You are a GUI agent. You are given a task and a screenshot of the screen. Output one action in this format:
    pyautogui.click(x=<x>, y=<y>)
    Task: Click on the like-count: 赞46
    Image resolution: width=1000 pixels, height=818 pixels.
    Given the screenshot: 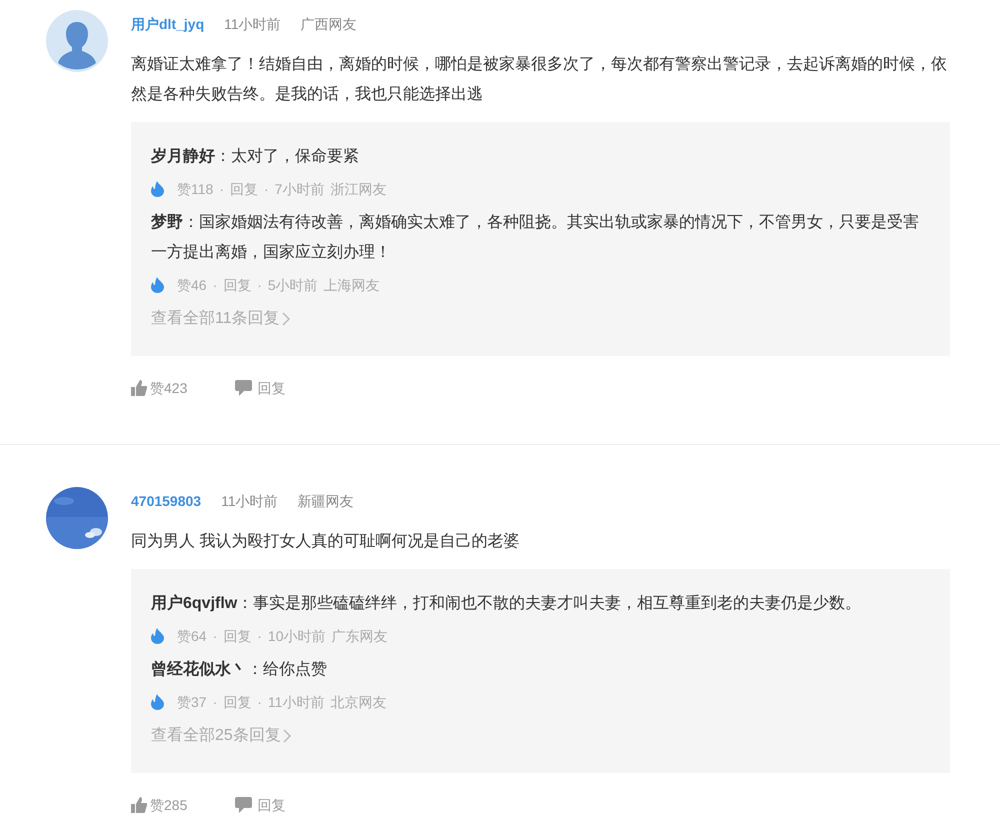 What is the action you would take?
    pyautogui.click(x=192, y=285)
    